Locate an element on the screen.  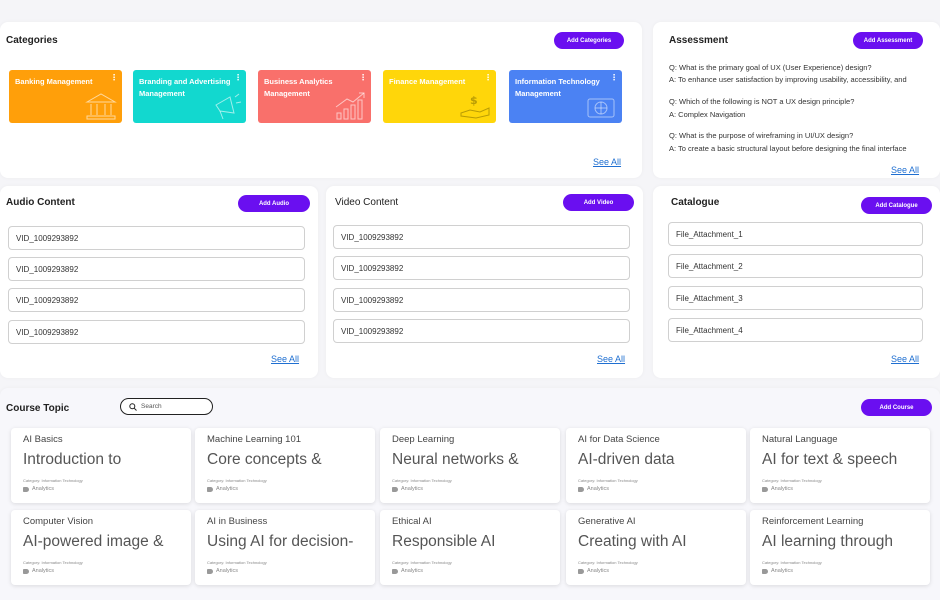
audio-content-title: Audio Content is located at coordinates (40, 202).